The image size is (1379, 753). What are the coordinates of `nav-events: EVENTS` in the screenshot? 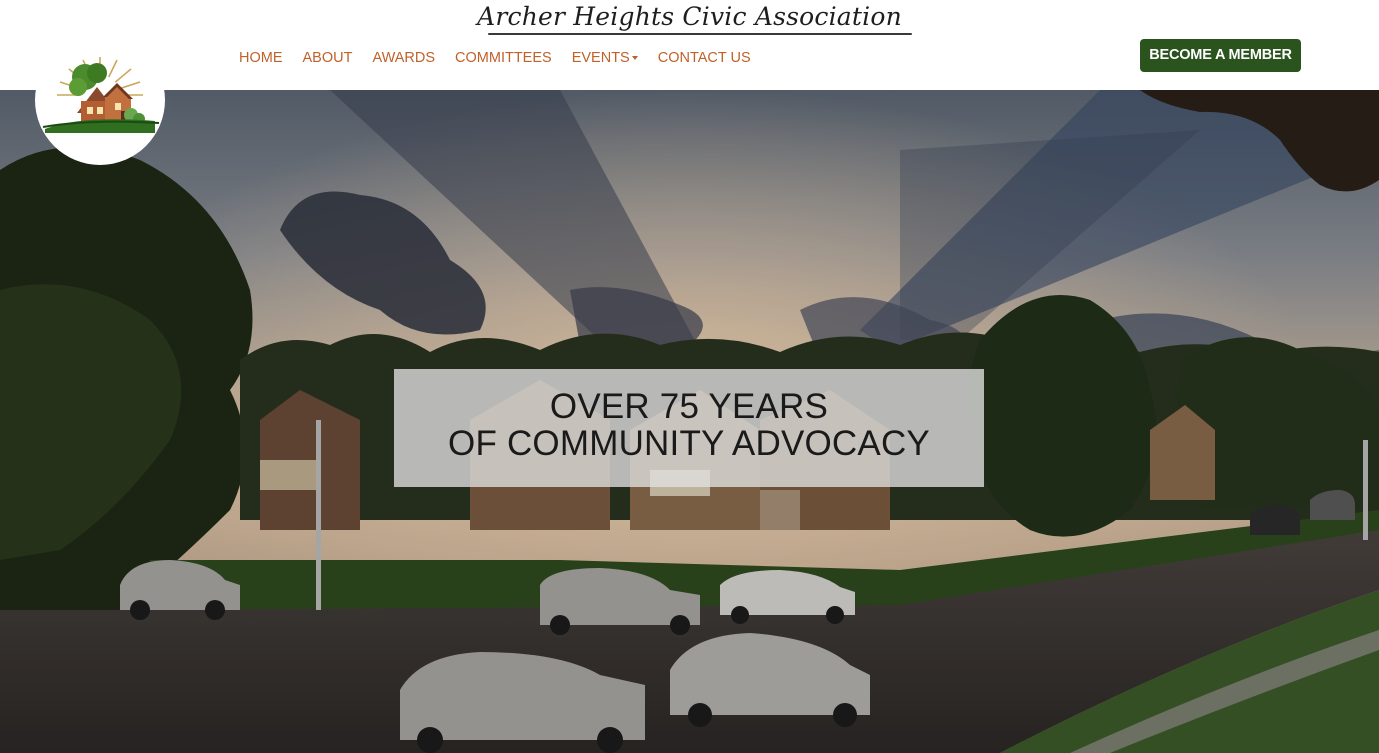 It's located at (605, 58).